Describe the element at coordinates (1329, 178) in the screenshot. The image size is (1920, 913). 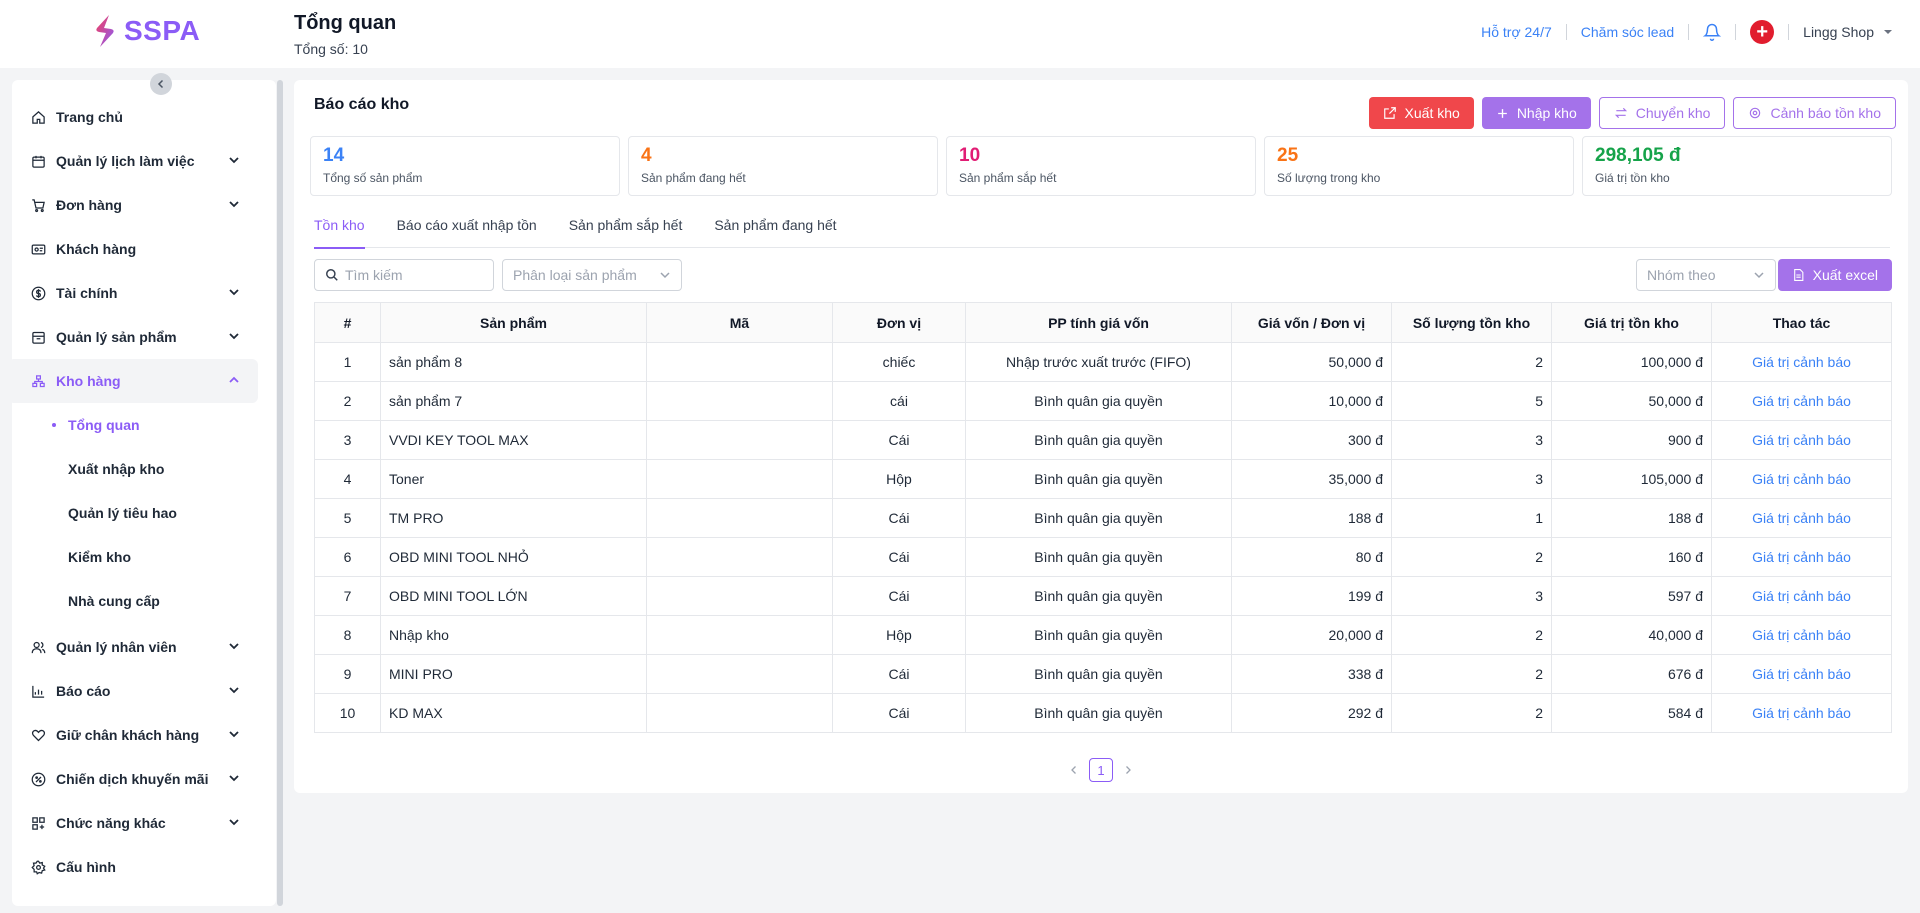
I see `stat-label: Số lượng trong kho` at that location.